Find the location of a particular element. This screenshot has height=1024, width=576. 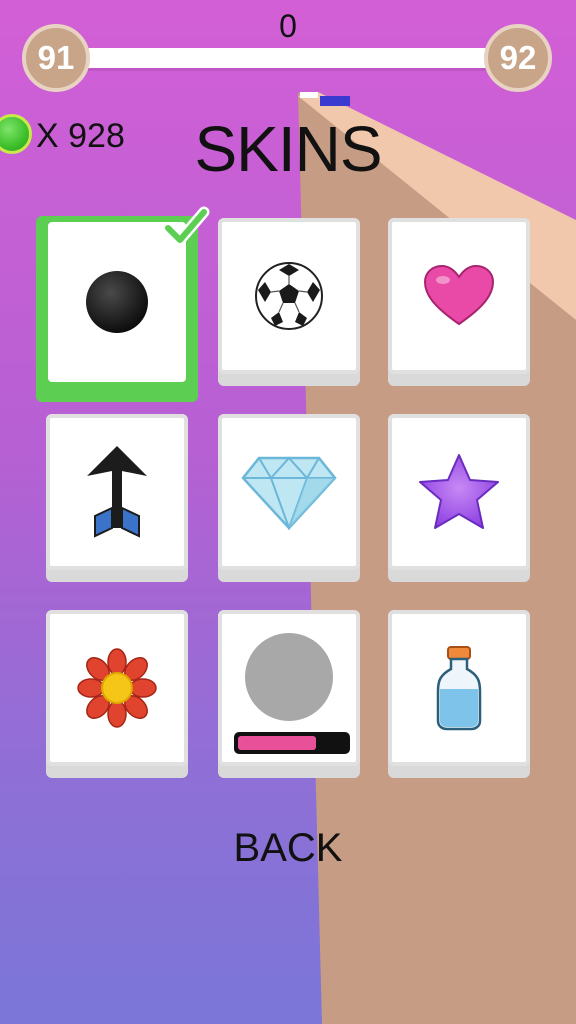

skin-card-star is located at coordinates (459, 498).